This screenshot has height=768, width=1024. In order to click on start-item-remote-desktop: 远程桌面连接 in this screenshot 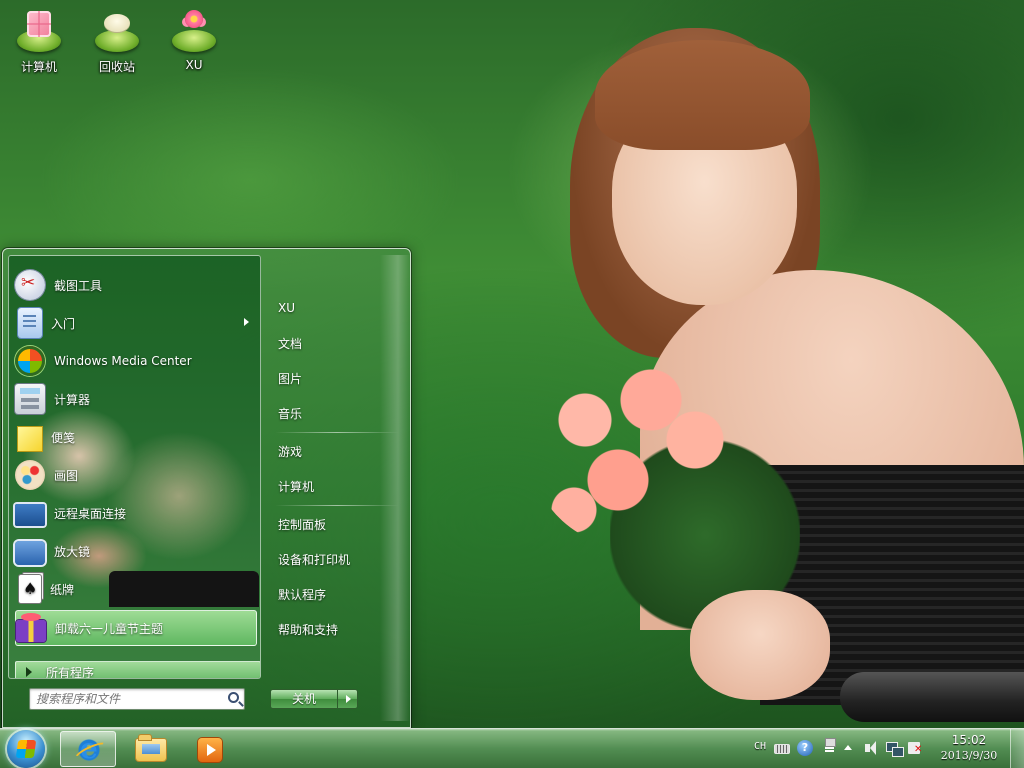, I will do `click(136, 513)`.